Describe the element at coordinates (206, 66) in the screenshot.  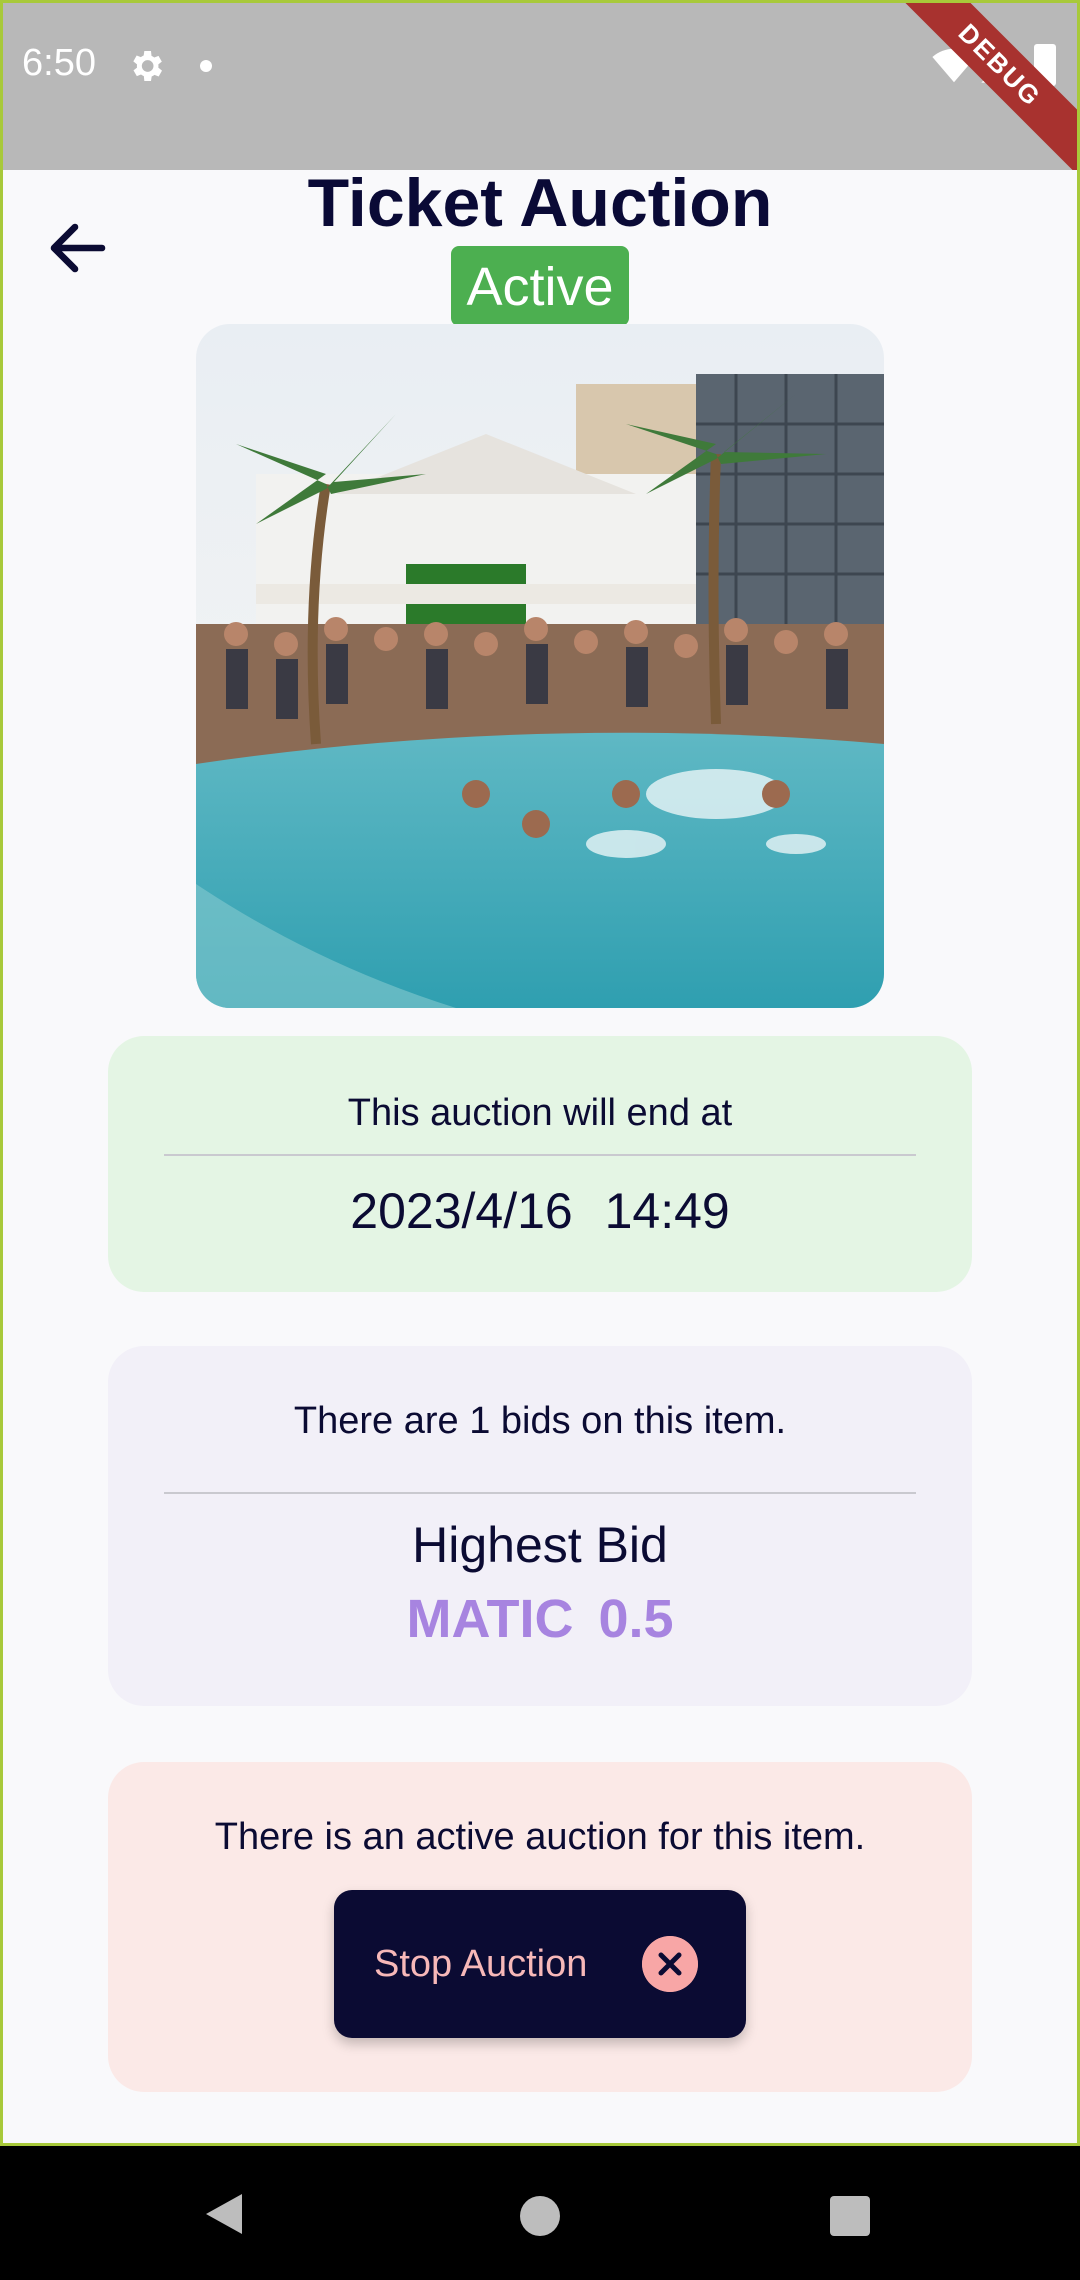
I see `notification-dot-icon` at that location.